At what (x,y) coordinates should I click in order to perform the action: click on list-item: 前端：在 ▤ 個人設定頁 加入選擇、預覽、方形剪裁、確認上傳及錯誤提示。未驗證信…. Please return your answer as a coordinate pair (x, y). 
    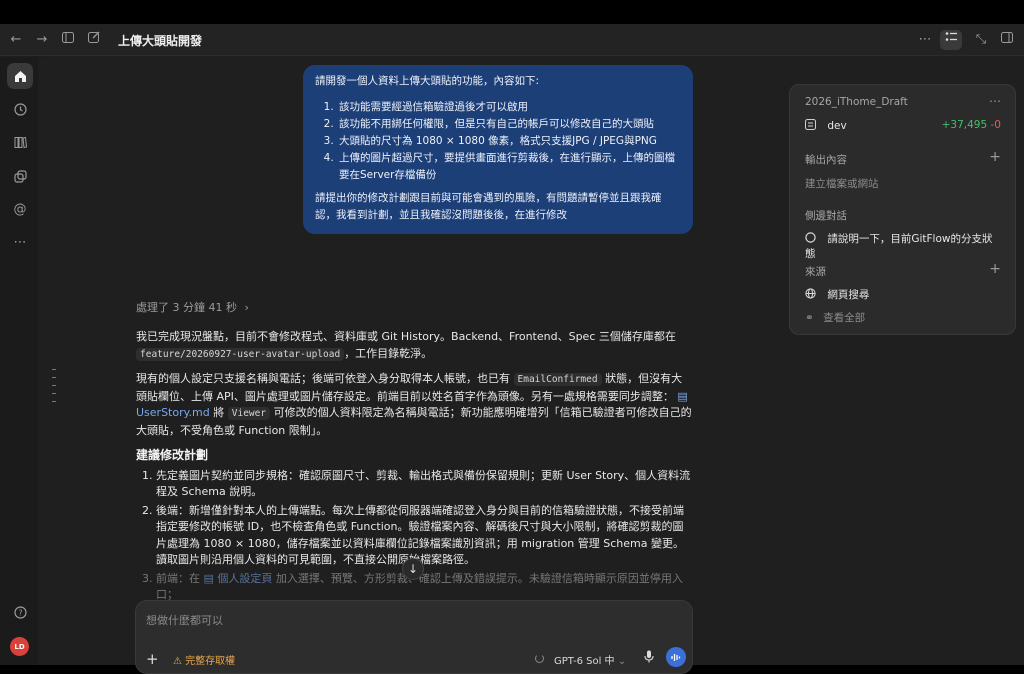
    Looking at the image, I should click on (424, 587).